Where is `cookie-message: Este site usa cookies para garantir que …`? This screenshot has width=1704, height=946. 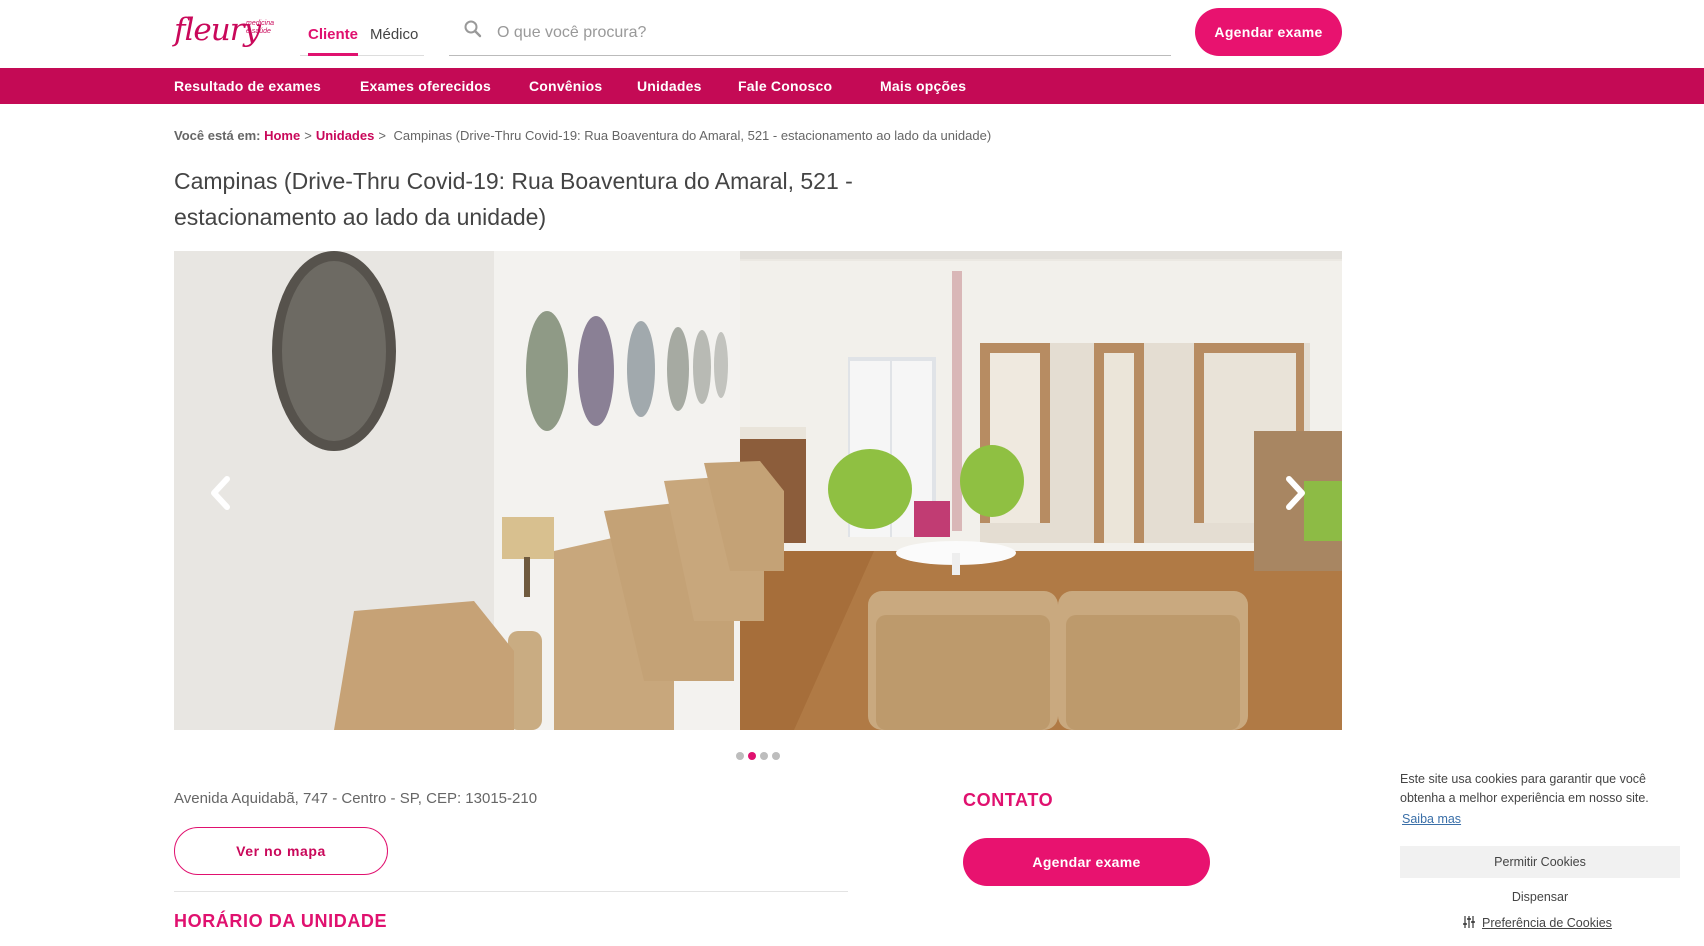 cookie-message: Este site usa cookies para garantir que … is located at coordinates (1524, 788).